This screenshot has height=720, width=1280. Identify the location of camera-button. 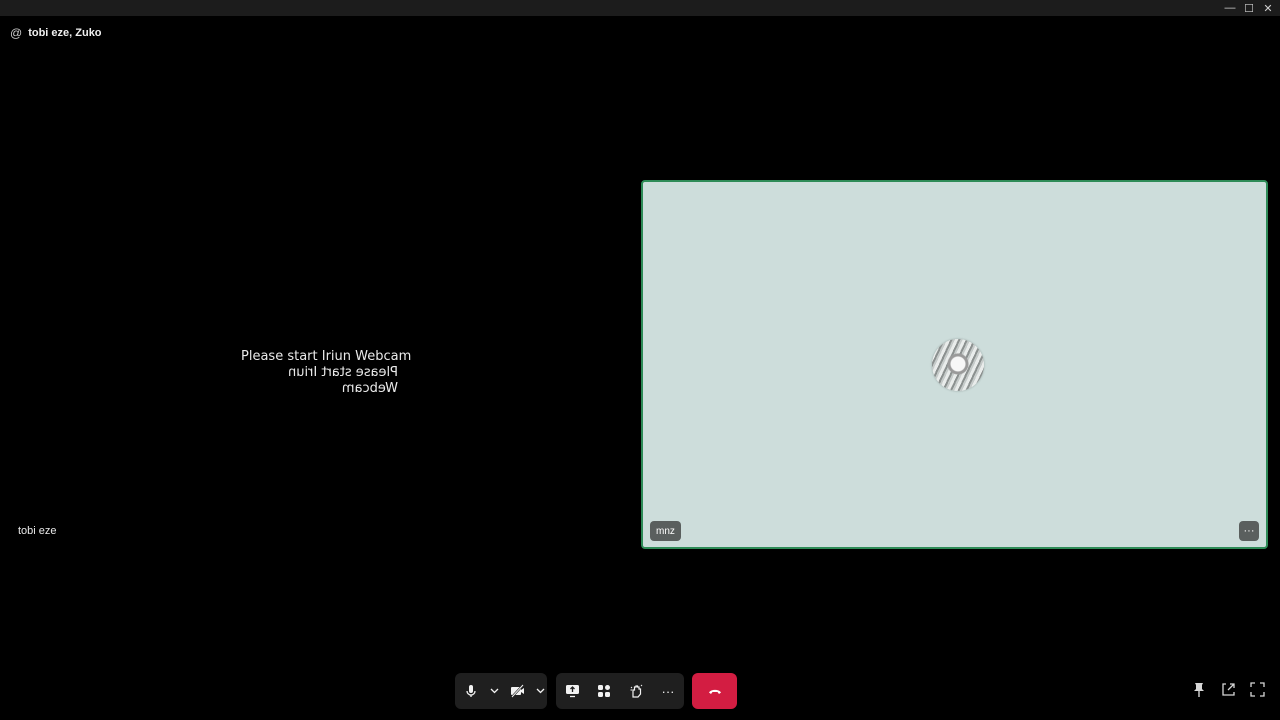
(517, 691).